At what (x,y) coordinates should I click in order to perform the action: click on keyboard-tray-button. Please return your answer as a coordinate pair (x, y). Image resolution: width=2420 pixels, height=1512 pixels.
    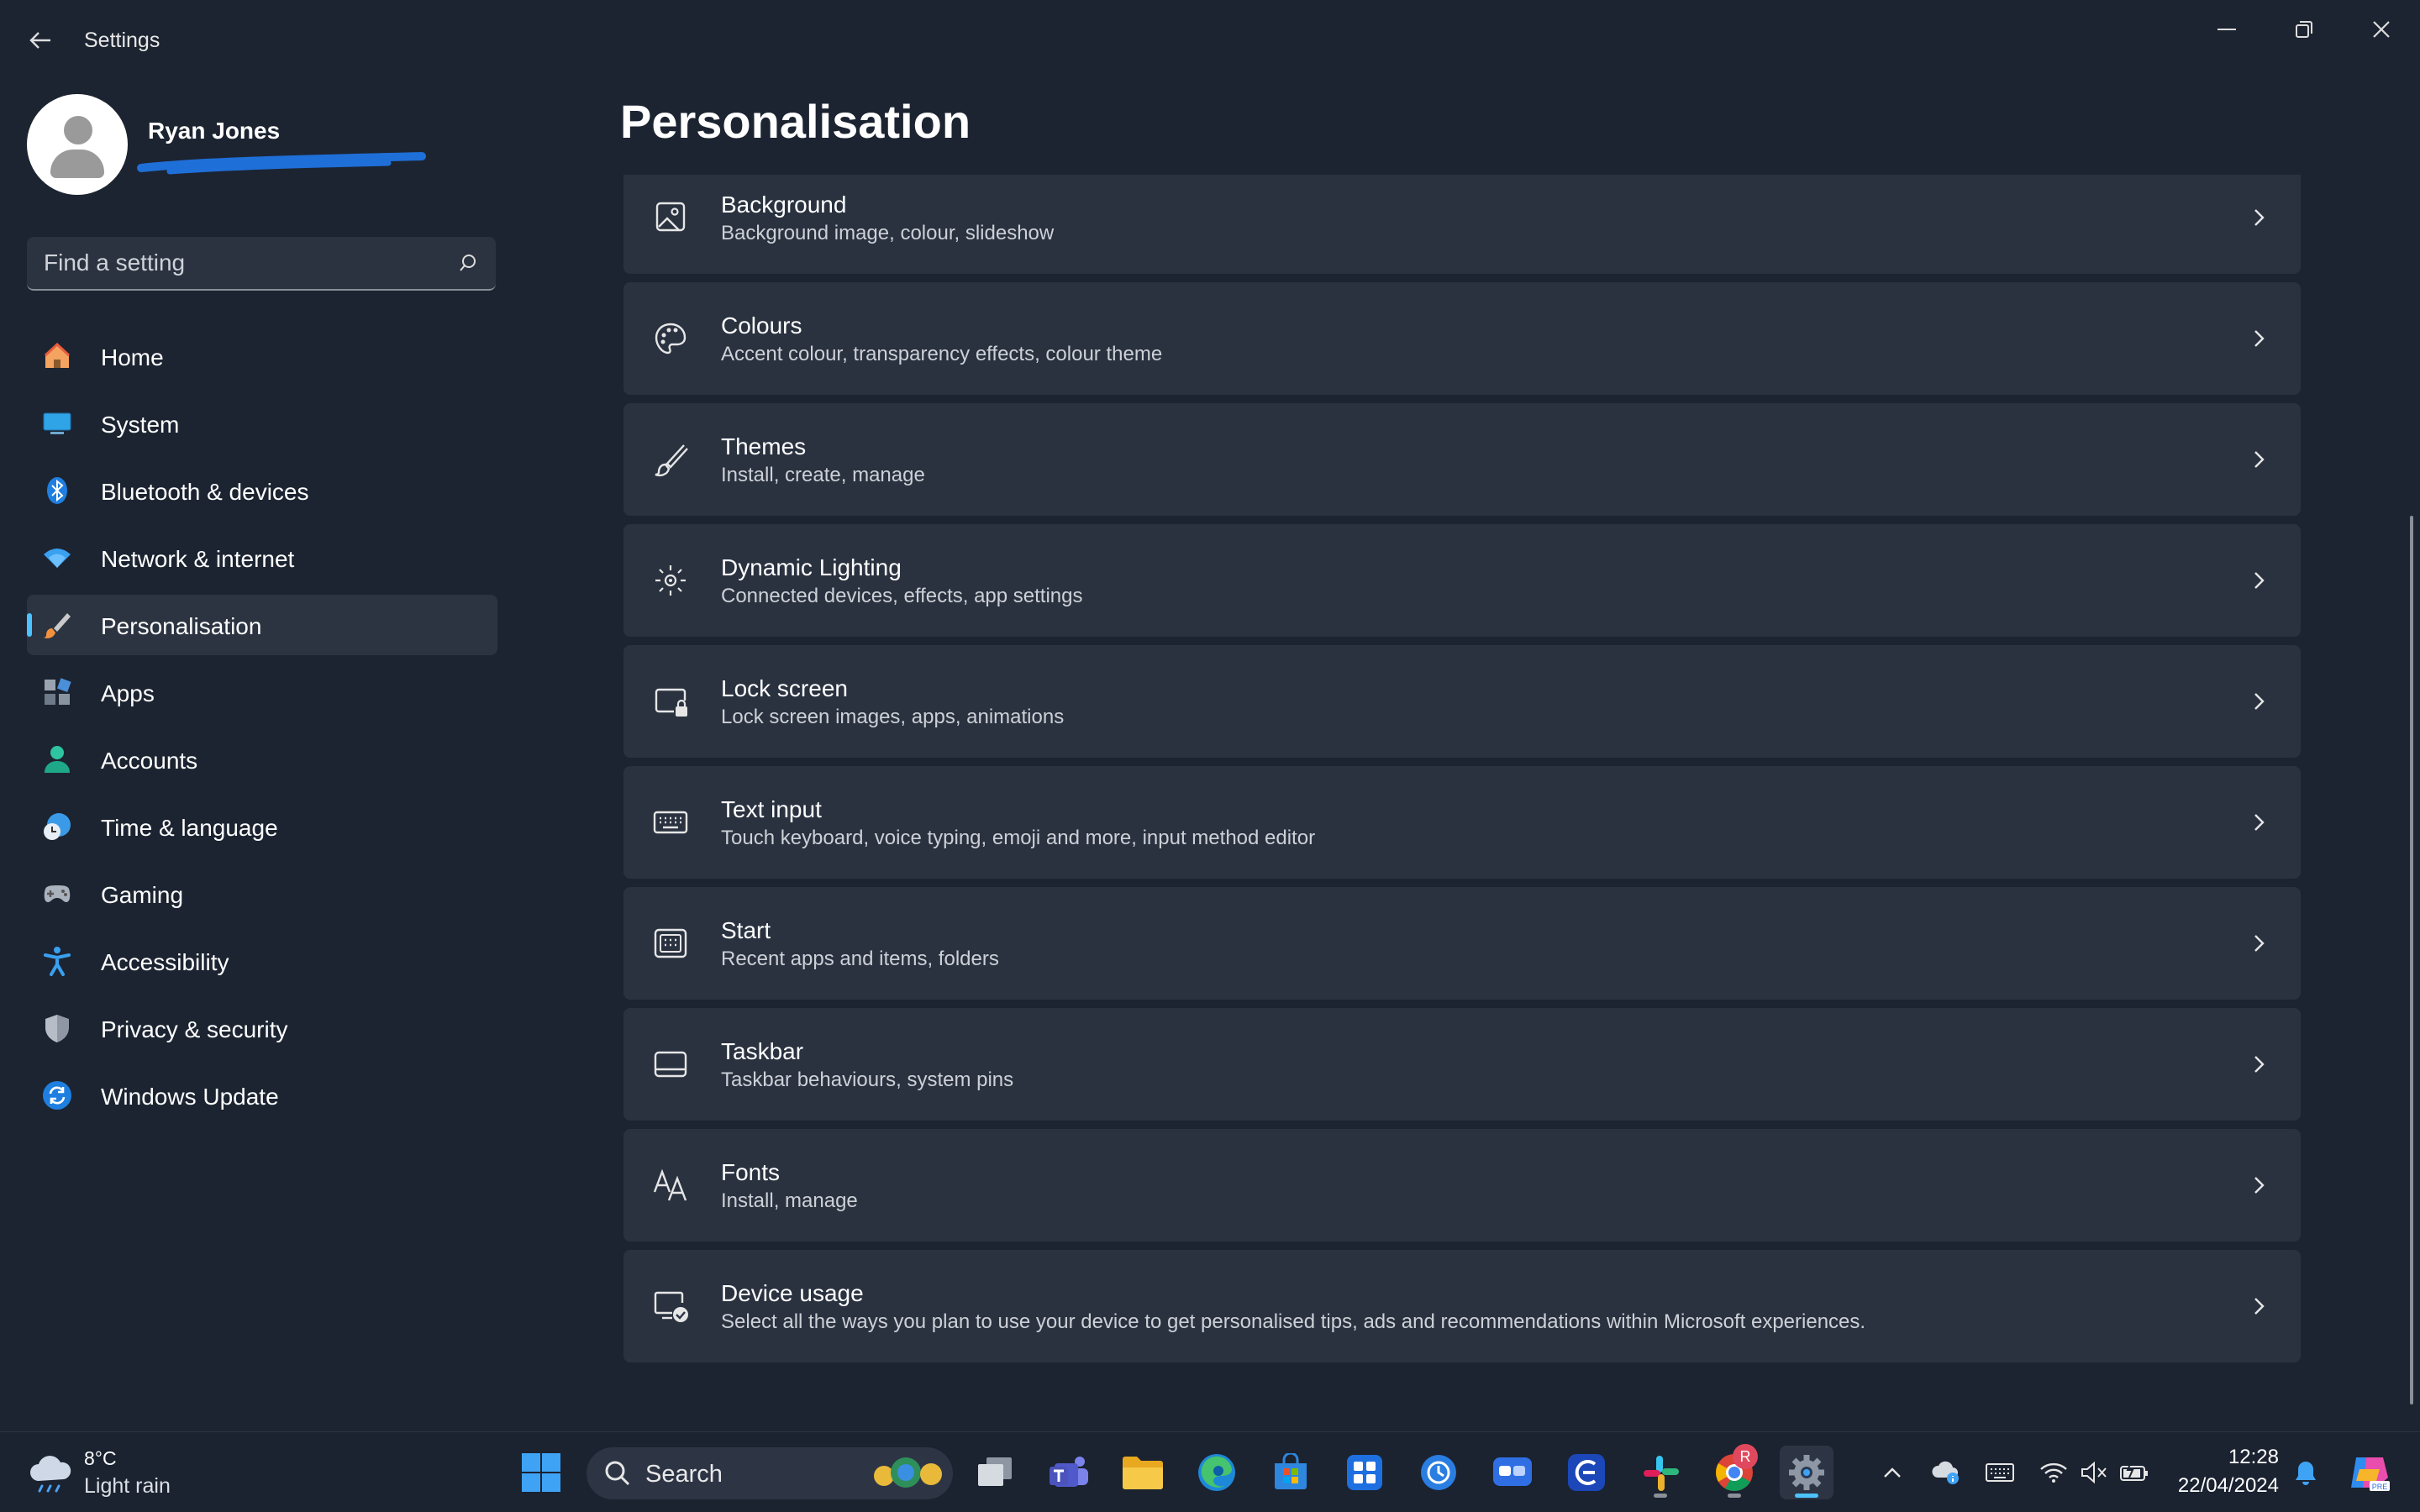
    Looking at the image, I should click on (2000, 1472).